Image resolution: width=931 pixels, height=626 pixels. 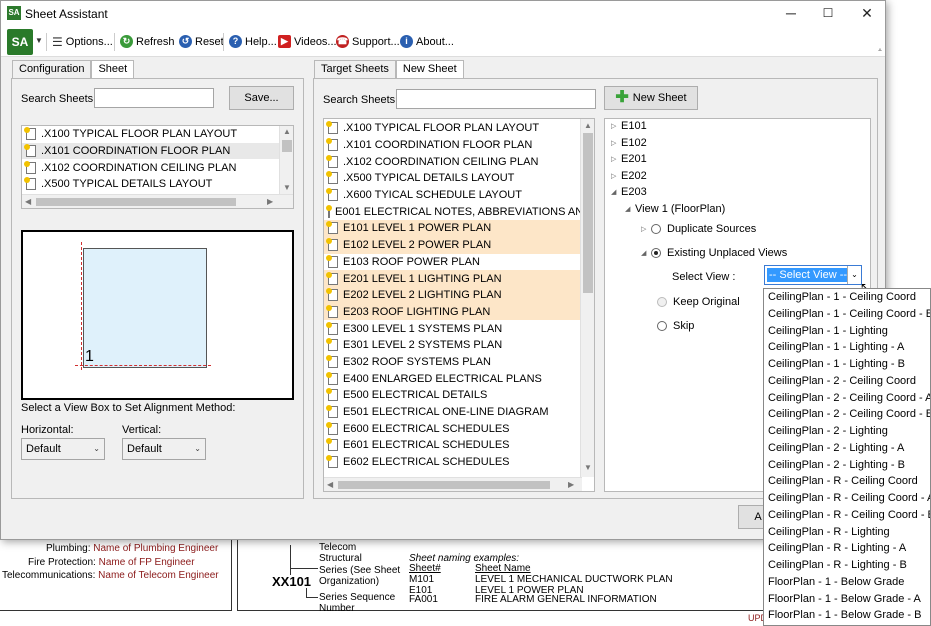 I want to click on tab-configuration: Configuration, so click(x=52, y=69).